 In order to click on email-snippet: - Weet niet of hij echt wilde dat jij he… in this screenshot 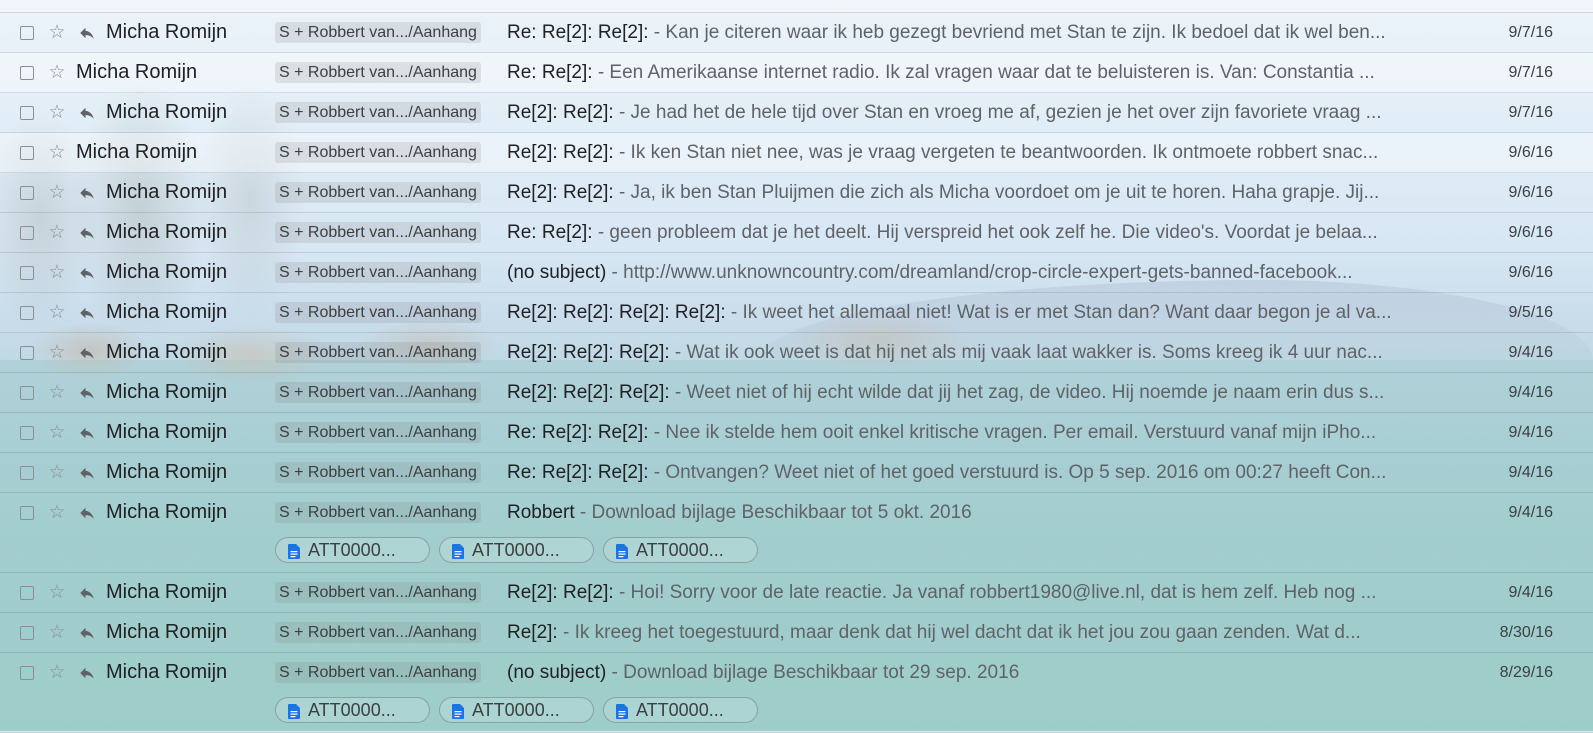, I will do `click(1027, 392)`.